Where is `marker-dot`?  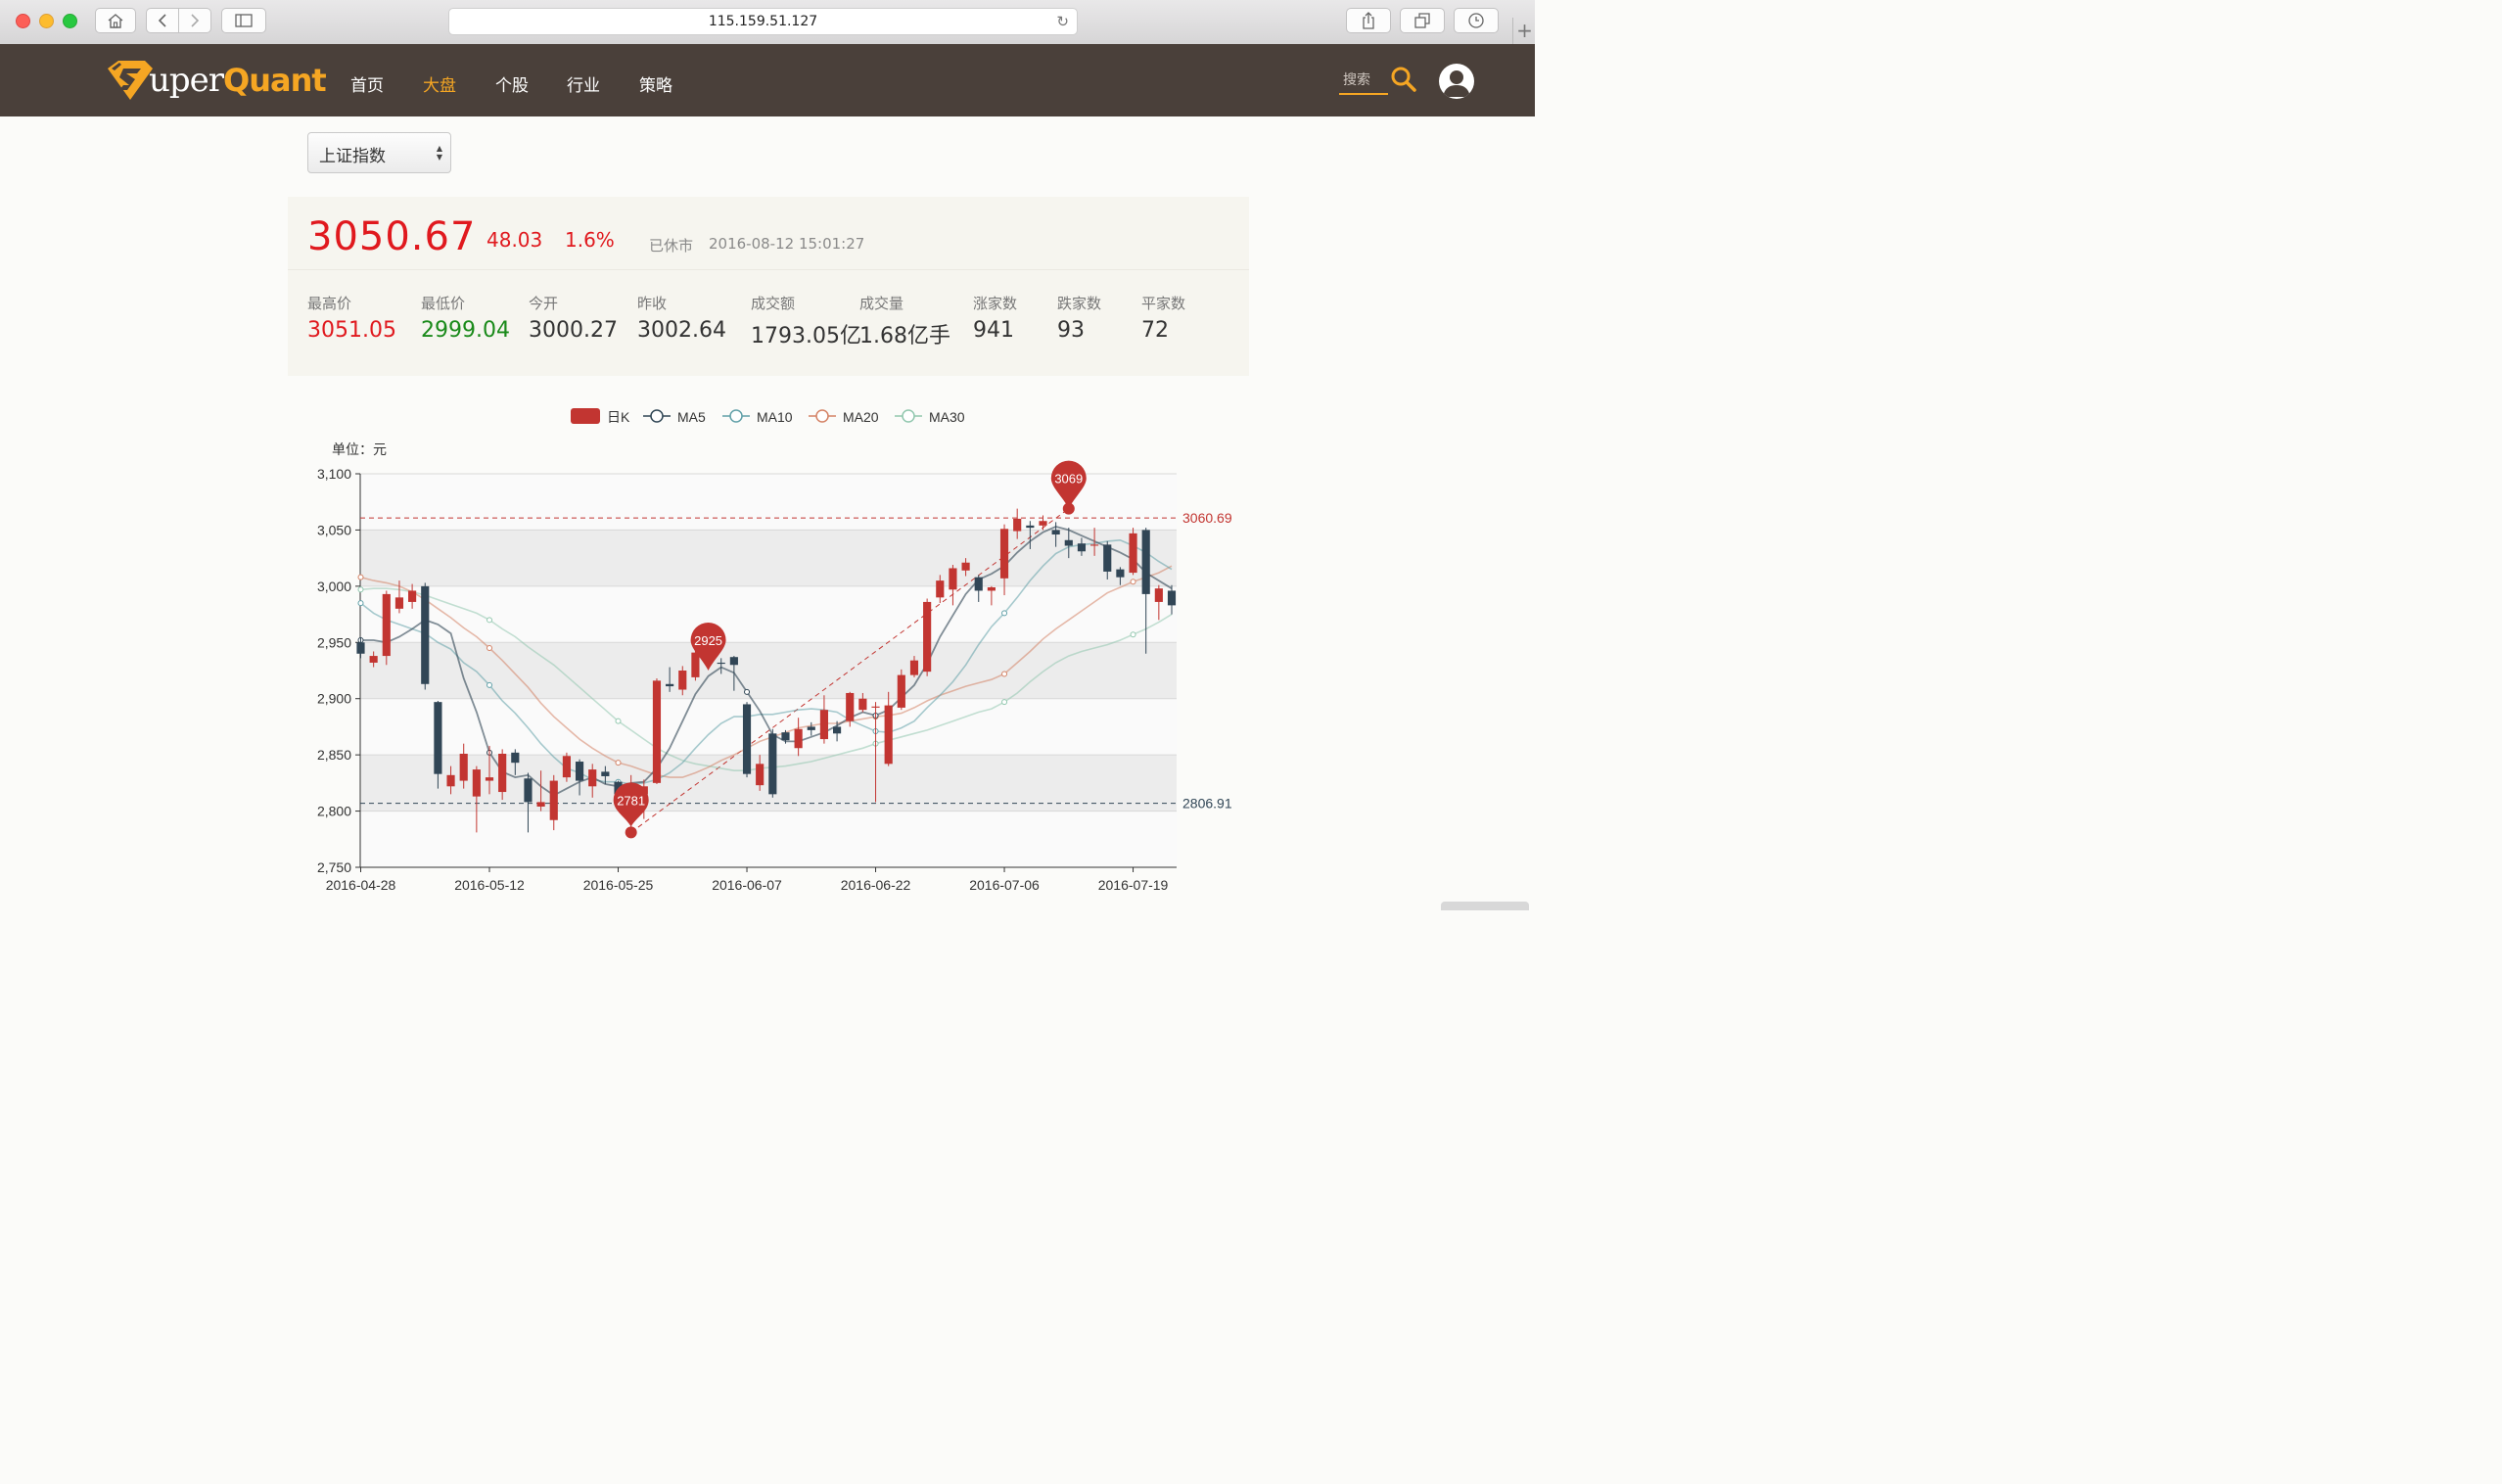 marker-dot is located at coordinates (631, 832).